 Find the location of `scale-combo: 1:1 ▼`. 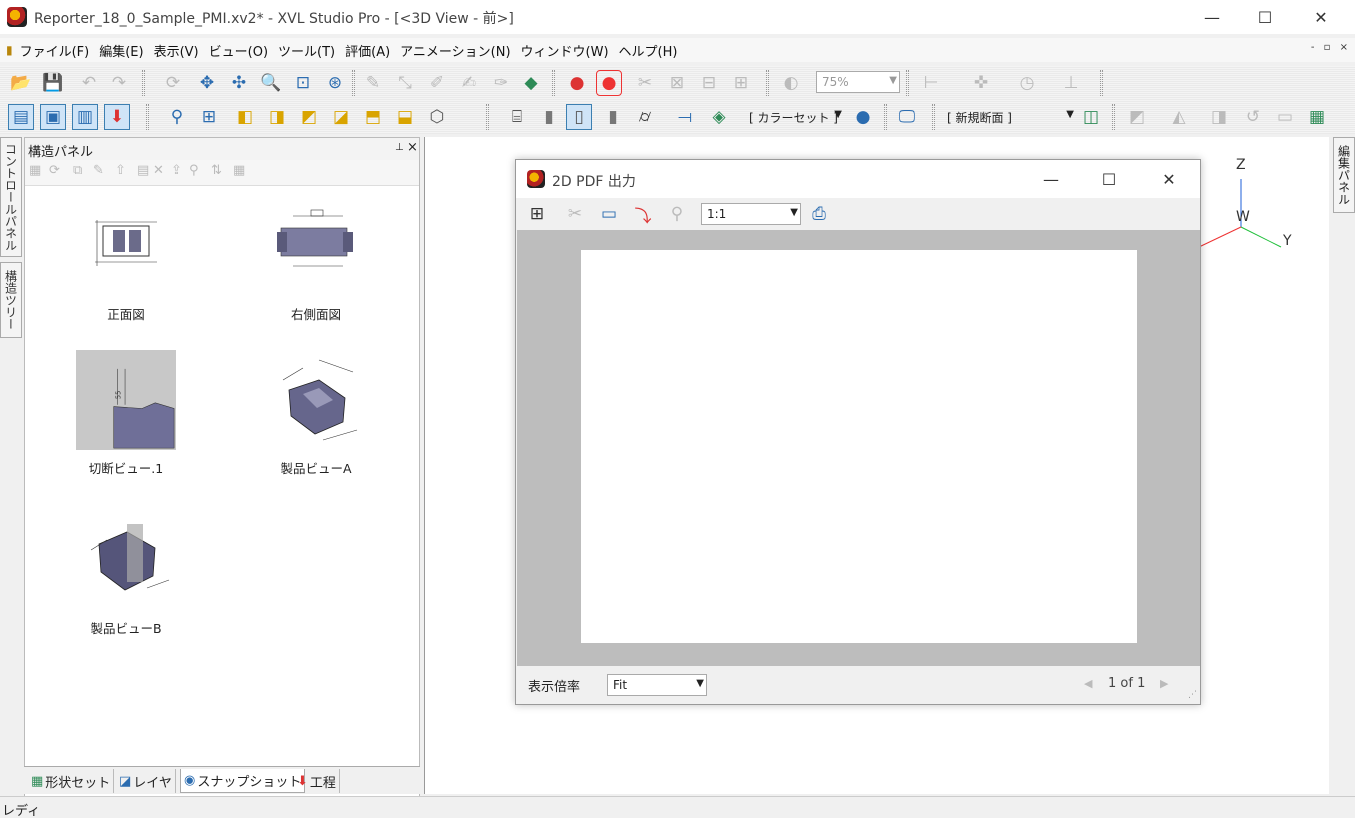

scale-combo: 1:1 ▼ is located at coordinates (751, 214).